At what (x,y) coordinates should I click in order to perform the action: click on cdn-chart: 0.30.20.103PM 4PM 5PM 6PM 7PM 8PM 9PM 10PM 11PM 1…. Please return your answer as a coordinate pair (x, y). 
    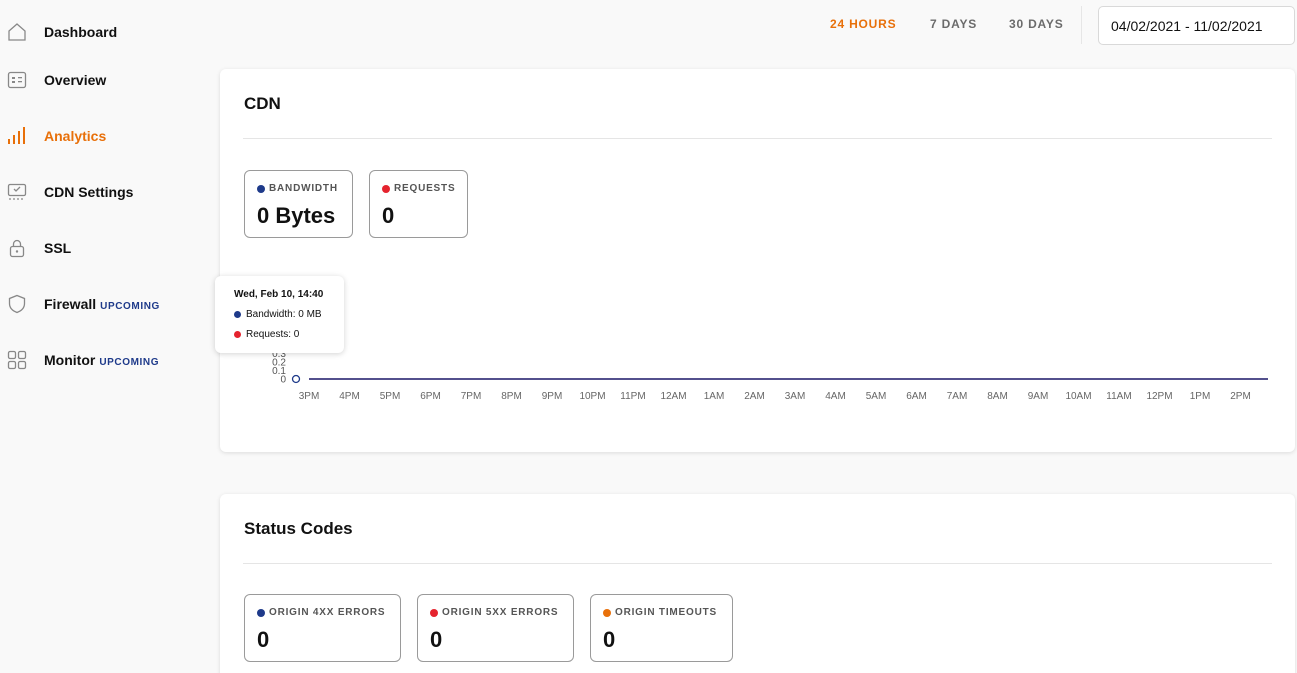
    Looking at the image, I should click on (770, 375).